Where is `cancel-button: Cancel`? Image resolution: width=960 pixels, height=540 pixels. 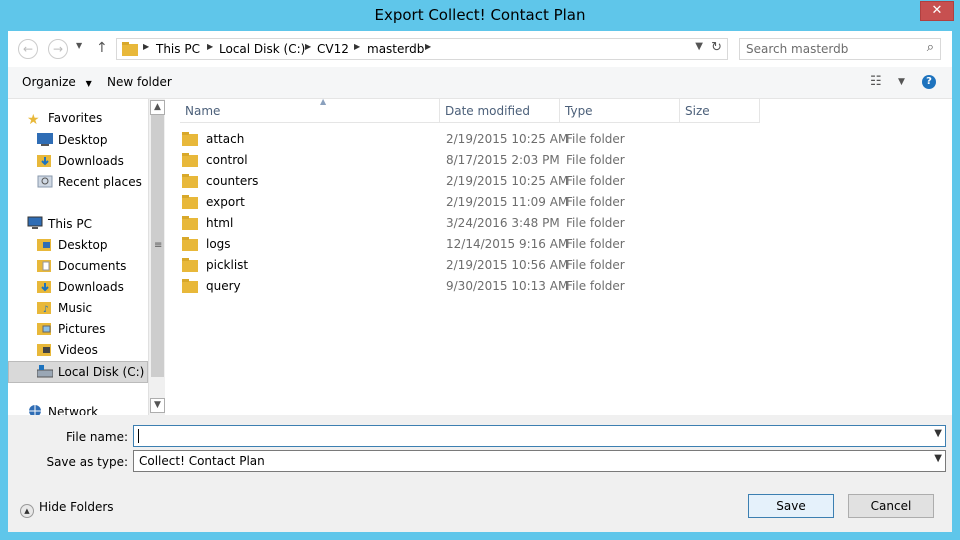 cancel-button: Cancel is located at coordinates (891, 506).